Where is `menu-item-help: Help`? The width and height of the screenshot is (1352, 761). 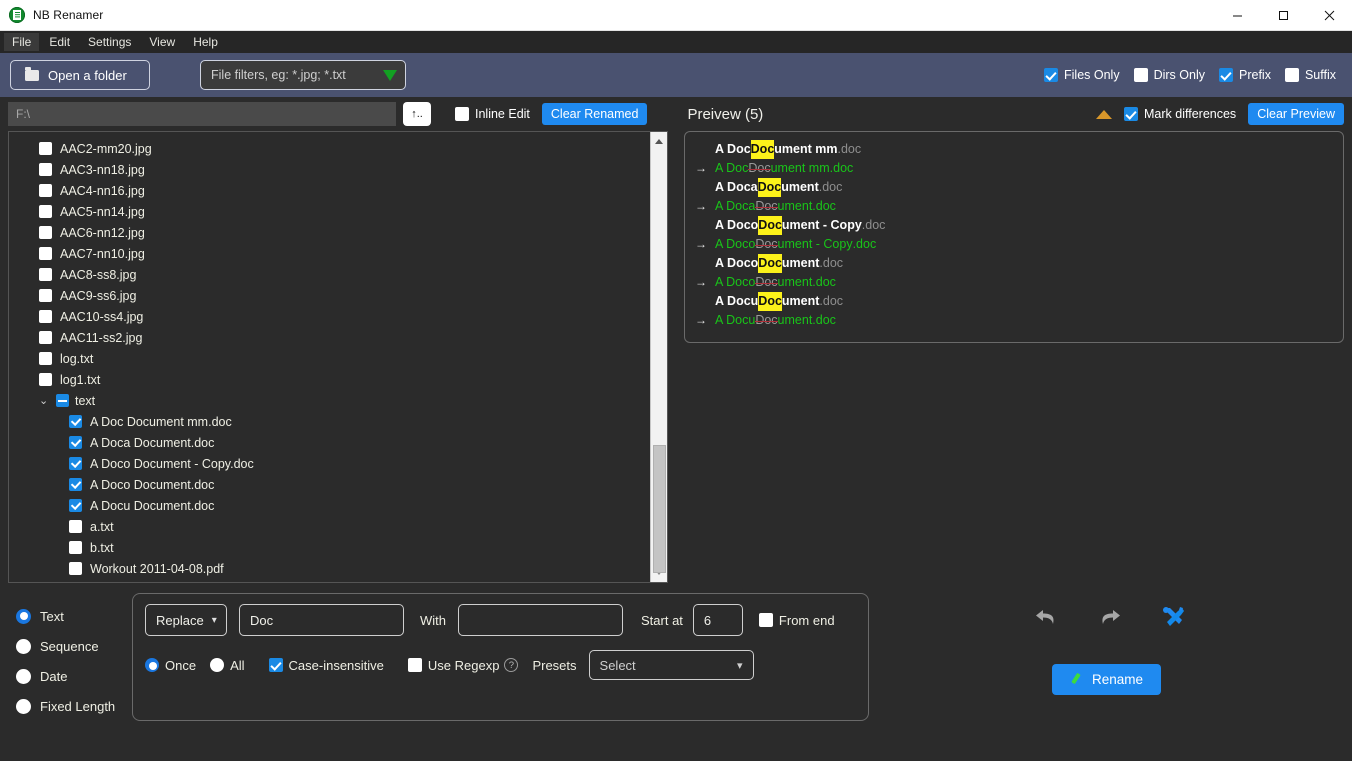 menu-item-help: Help is located at coordinates (205, 42).